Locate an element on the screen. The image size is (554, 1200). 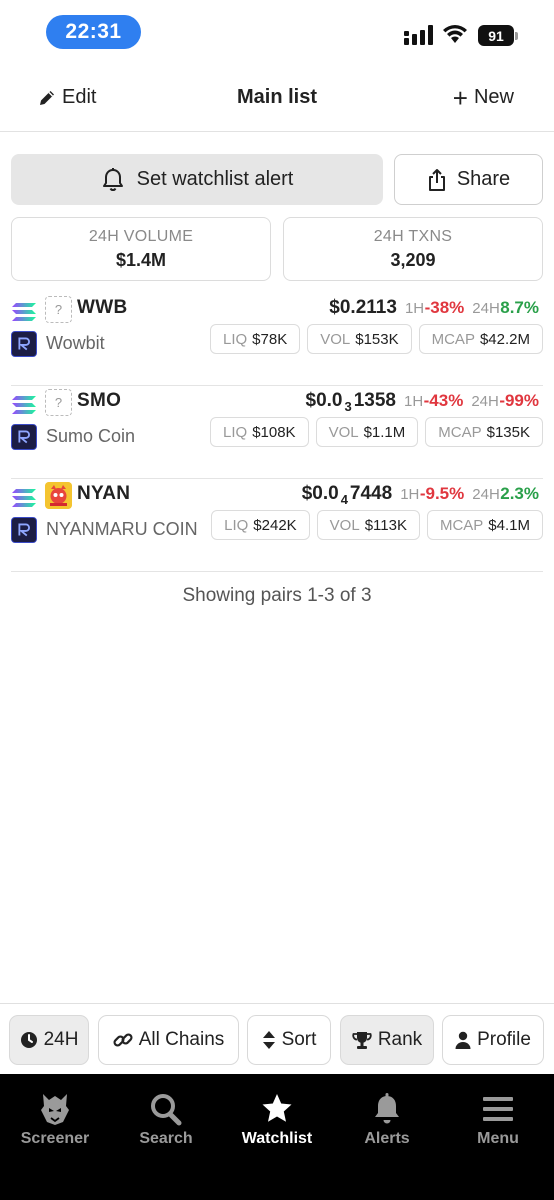
nav-search: Search is located at coordinates (166, 1120).